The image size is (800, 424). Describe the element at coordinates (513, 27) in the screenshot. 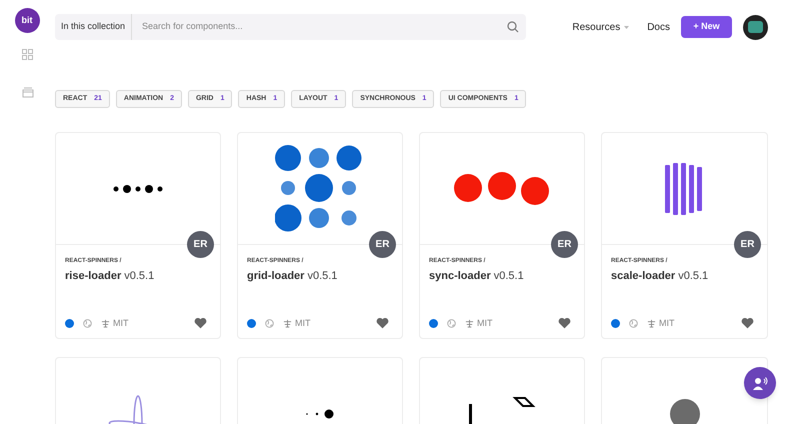

I see `search-icon` at that location.